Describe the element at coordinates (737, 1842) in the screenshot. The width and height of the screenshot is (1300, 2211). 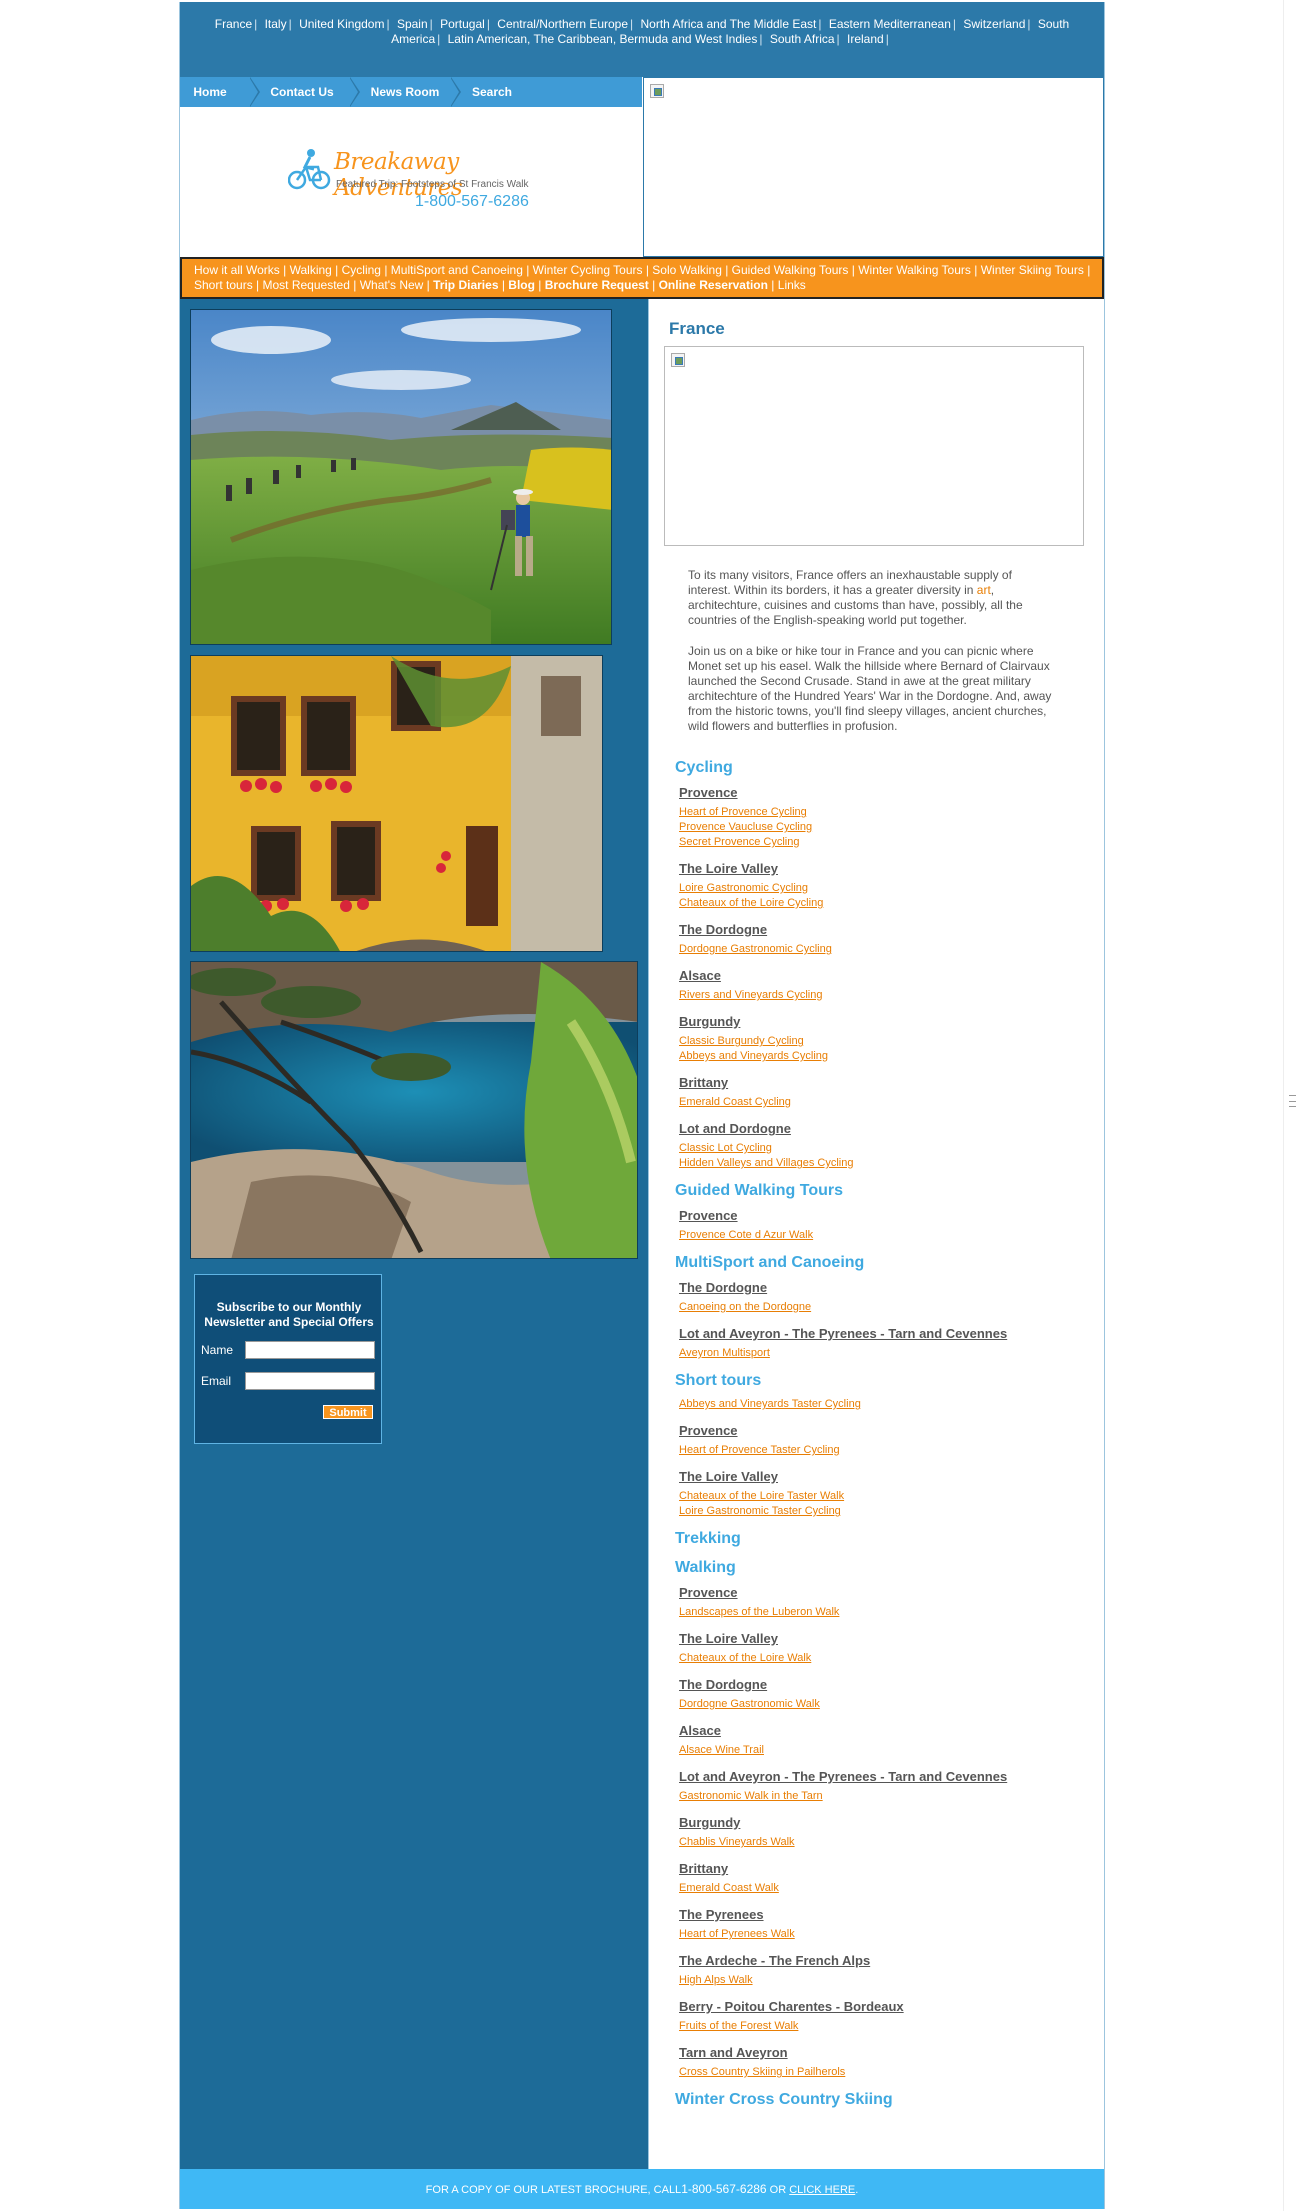
I see `tour-link: Chablis Vineyards Walk` at that location.